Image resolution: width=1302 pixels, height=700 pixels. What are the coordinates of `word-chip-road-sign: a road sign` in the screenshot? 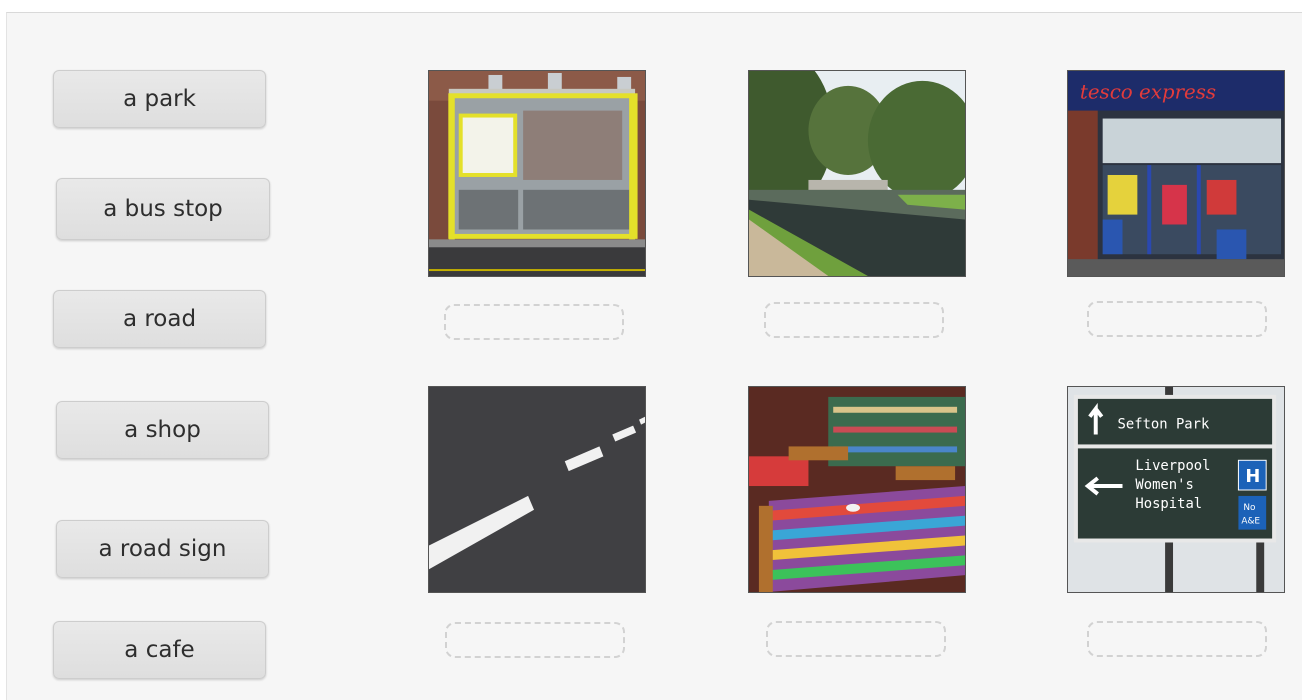 It's located at (162, 549).